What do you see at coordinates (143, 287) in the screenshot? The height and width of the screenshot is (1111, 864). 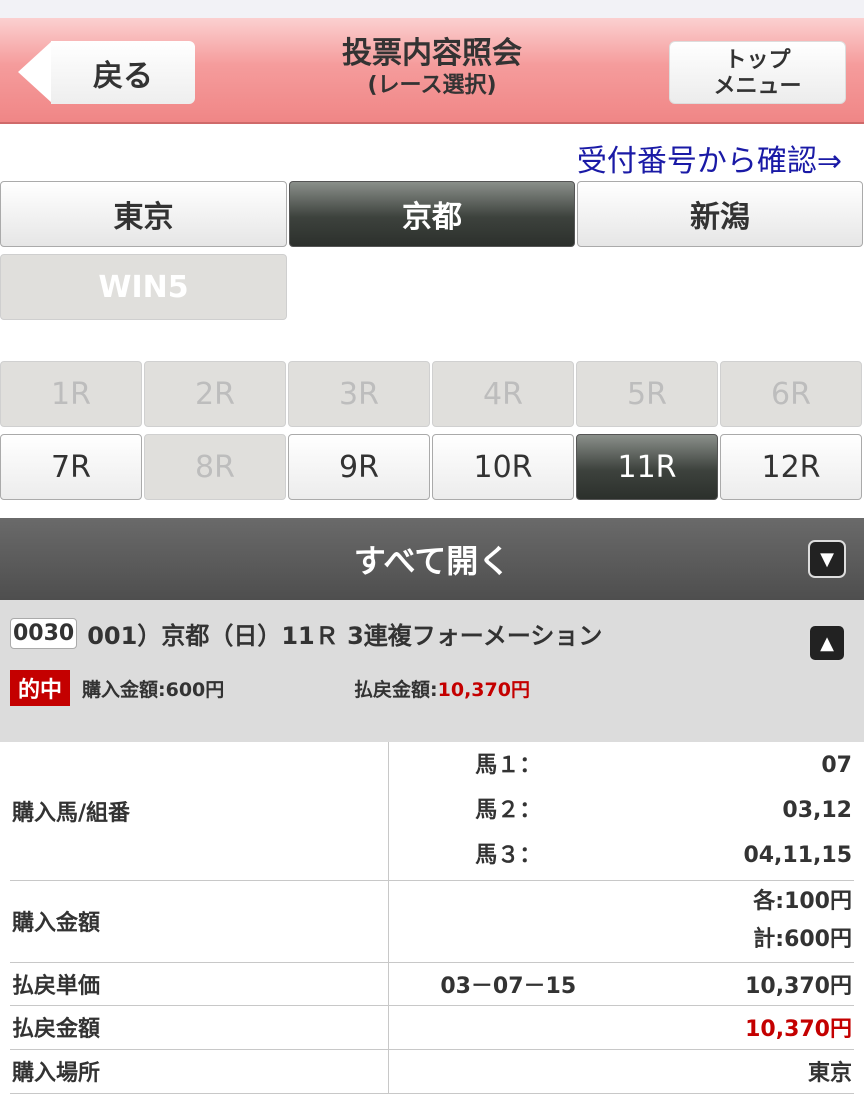 I see `venue-tab-win5: WIN5` at bounding box center [143, 287].